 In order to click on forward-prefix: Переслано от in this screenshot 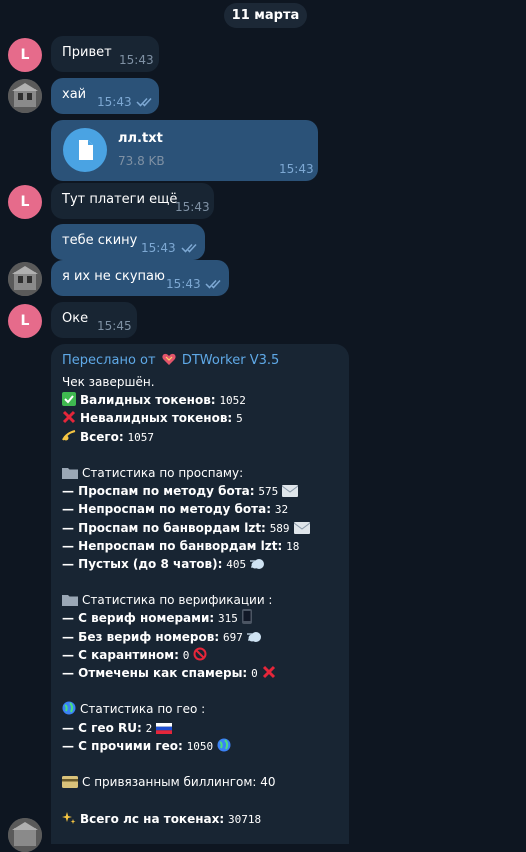, I will do `click(109, 360)`.